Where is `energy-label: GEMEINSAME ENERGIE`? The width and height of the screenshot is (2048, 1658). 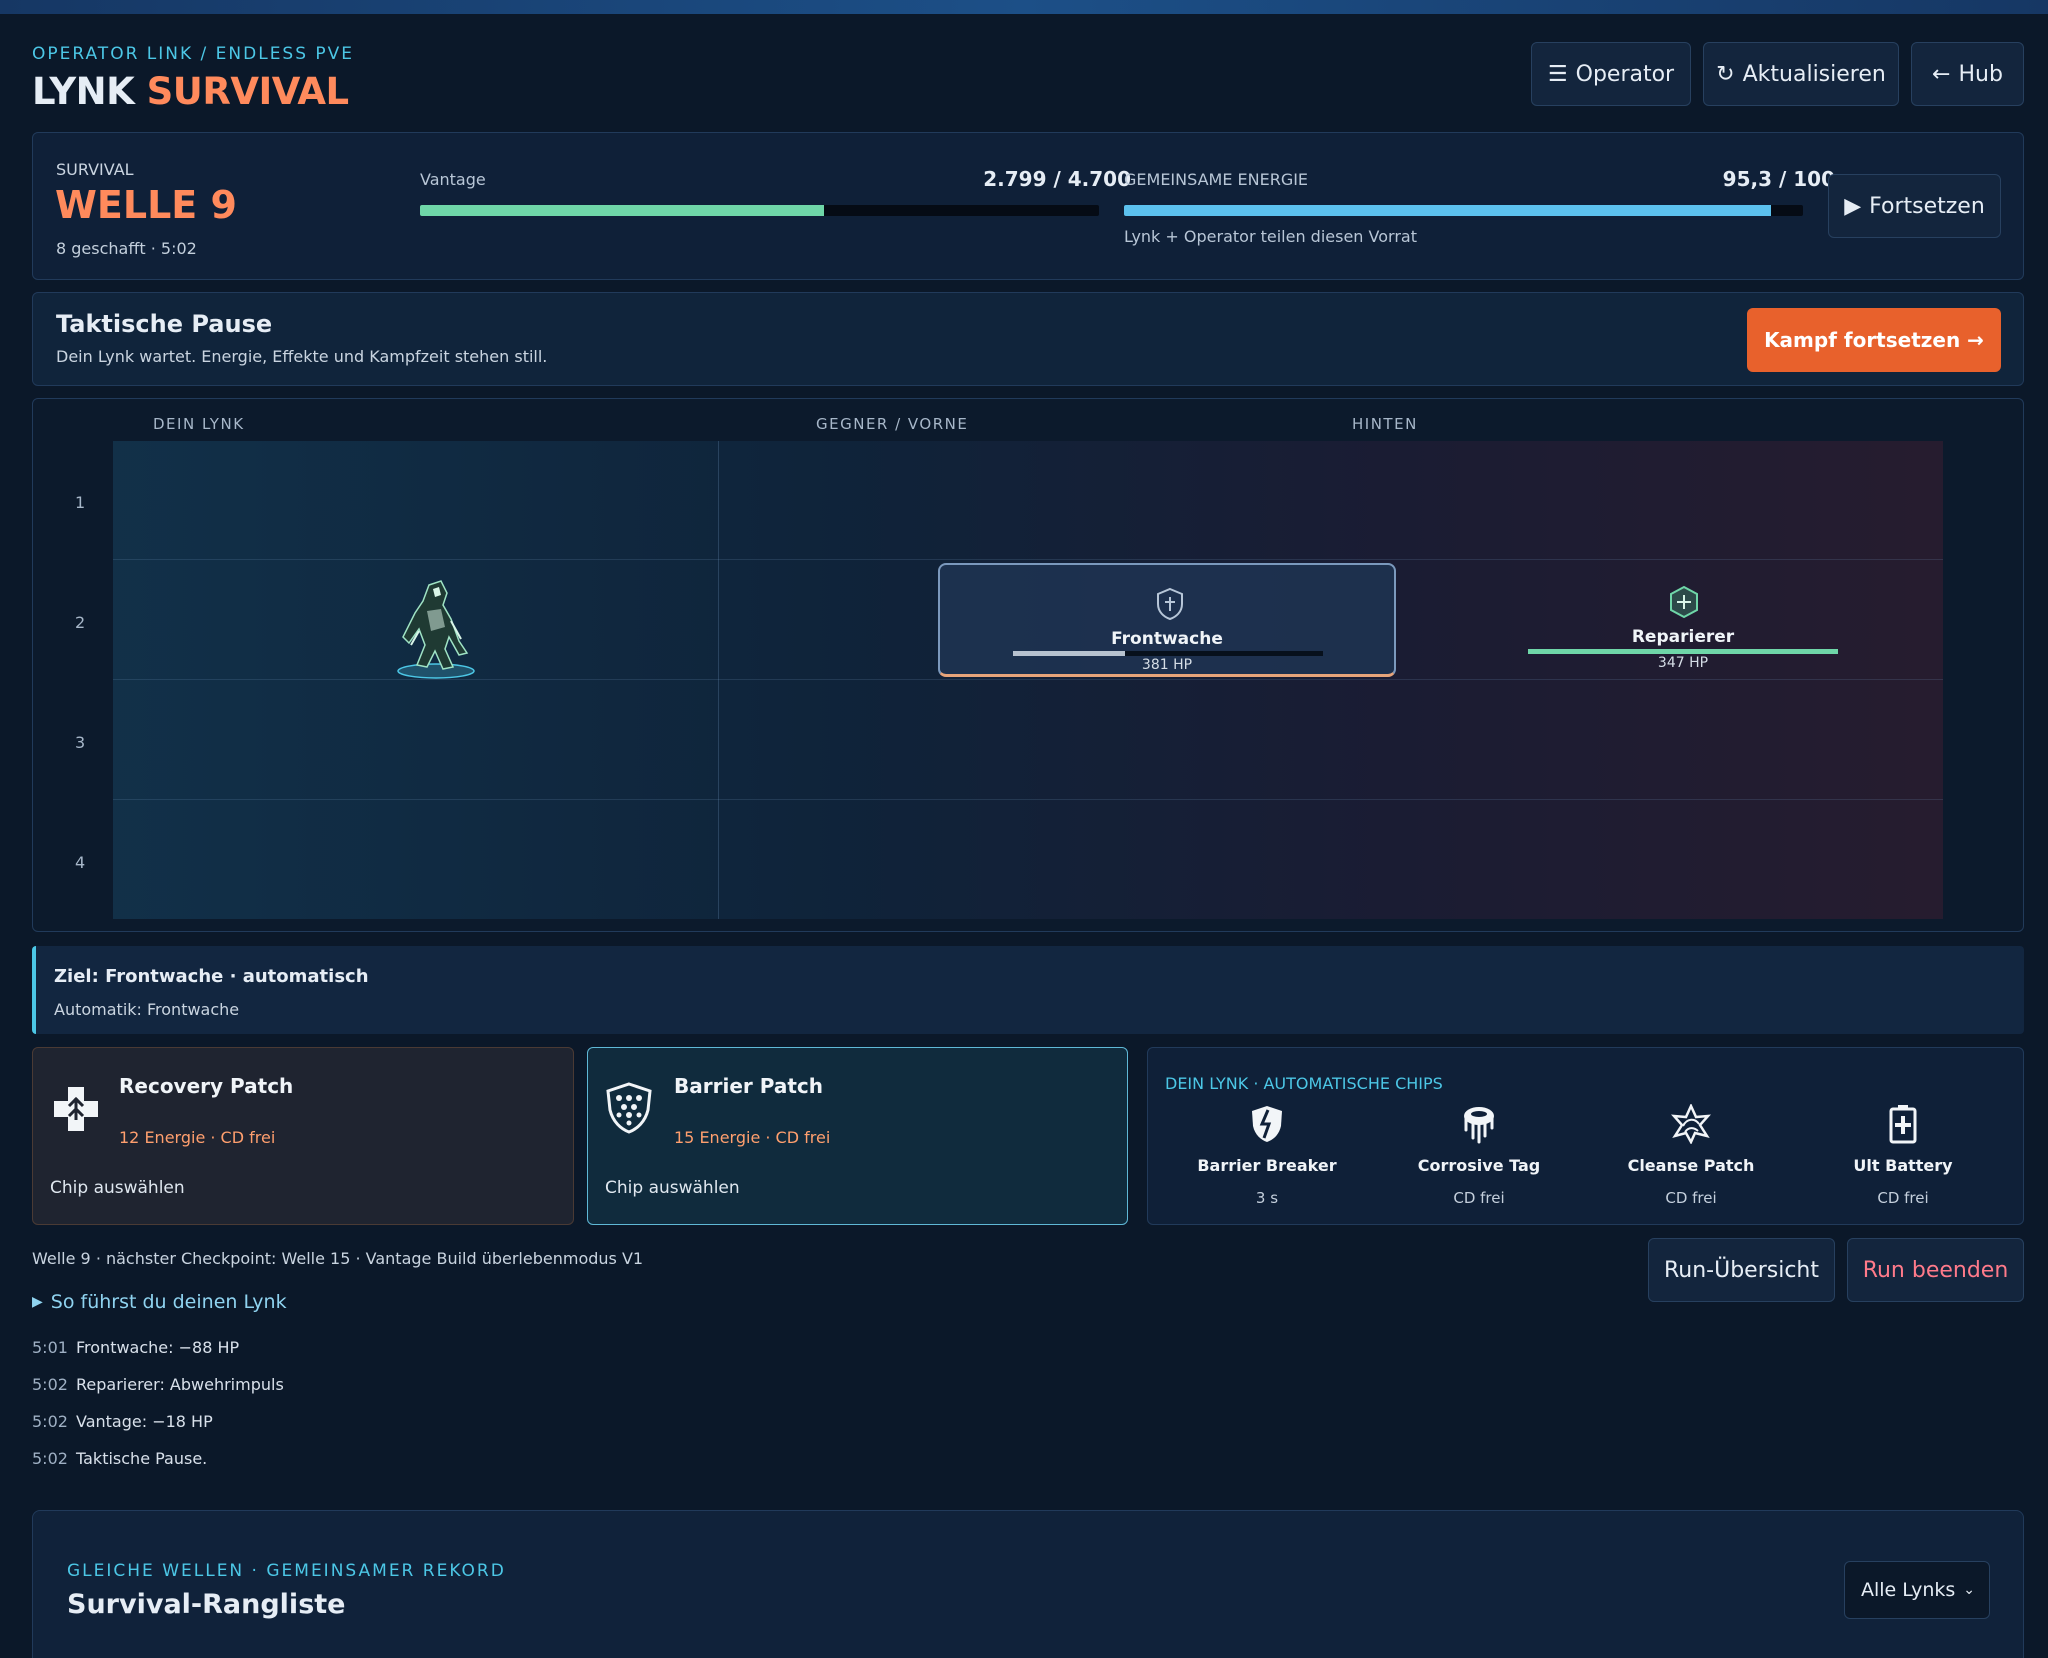 energy-label: GEMEINSAME ENERGIE is located at coordinates (1216, 179).